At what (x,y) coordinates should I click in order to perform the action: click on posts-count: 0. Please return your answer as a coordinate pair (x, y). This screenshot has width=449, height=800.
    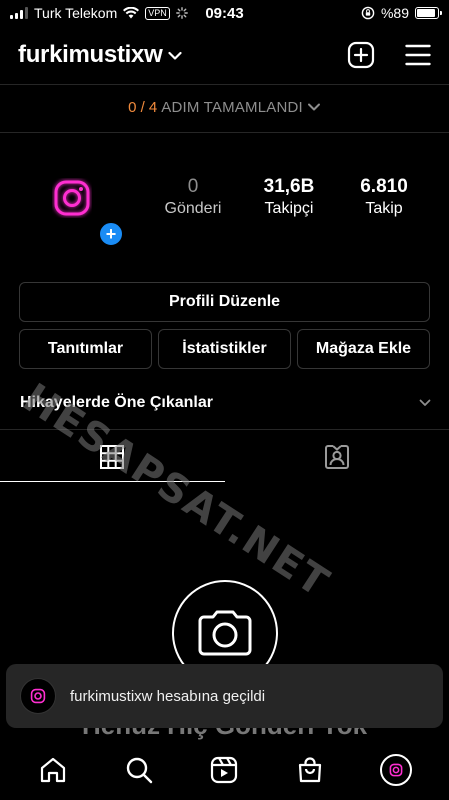
    Looking at the image, I should click on (193, 186).